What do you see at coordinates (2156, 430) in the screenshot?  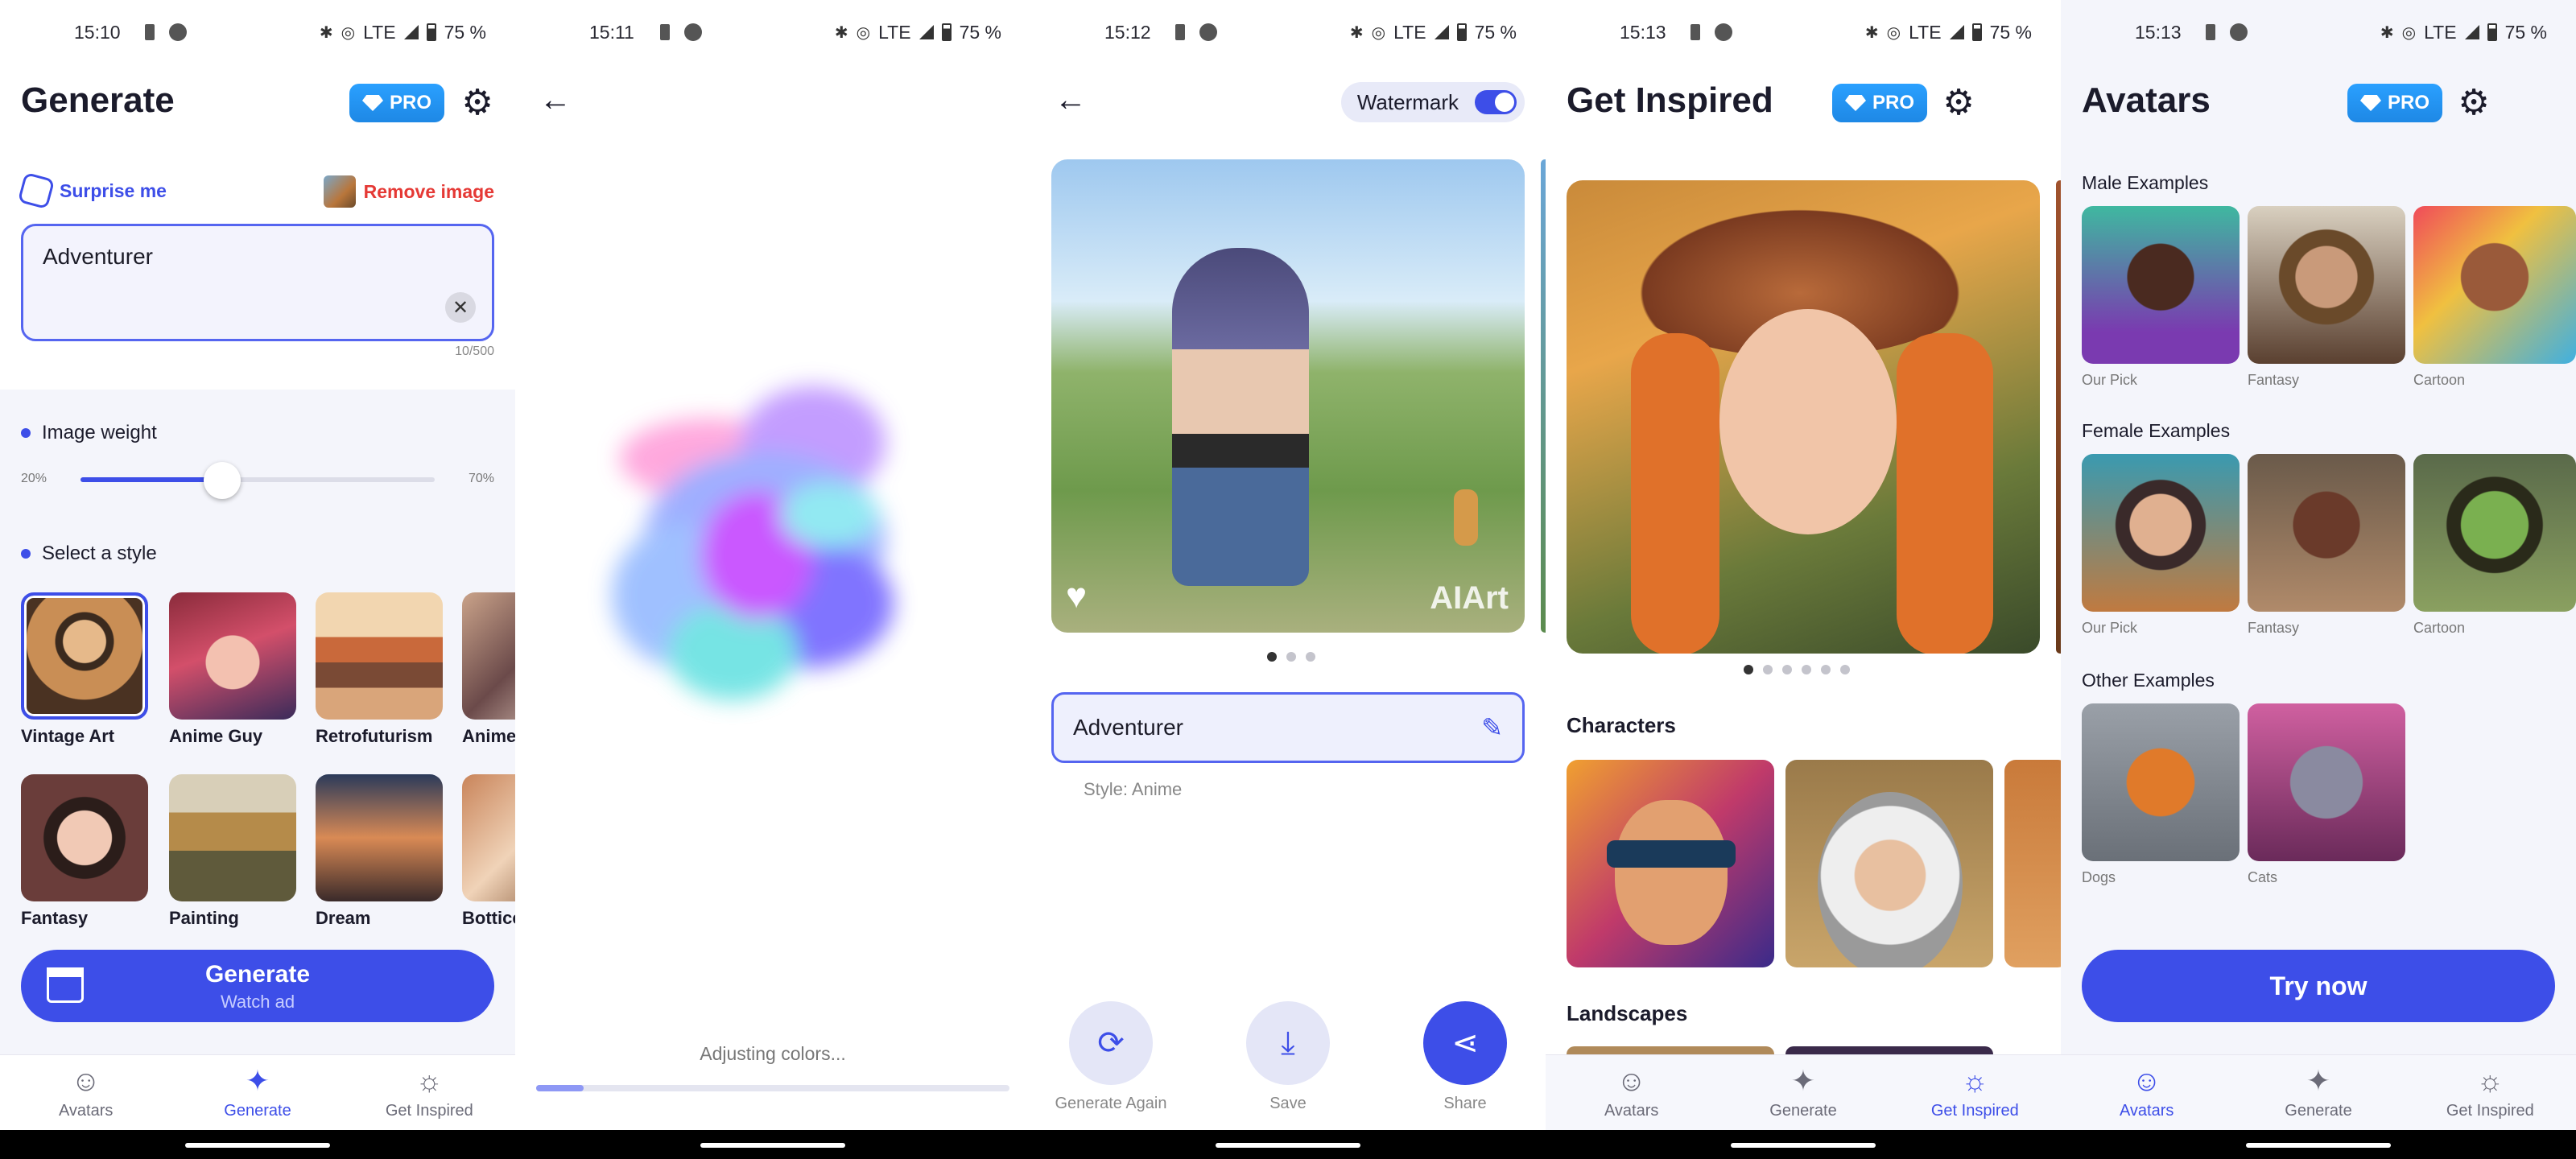 I see `female-examples-heading: Female Examples` at bounding box center [2156, 430].